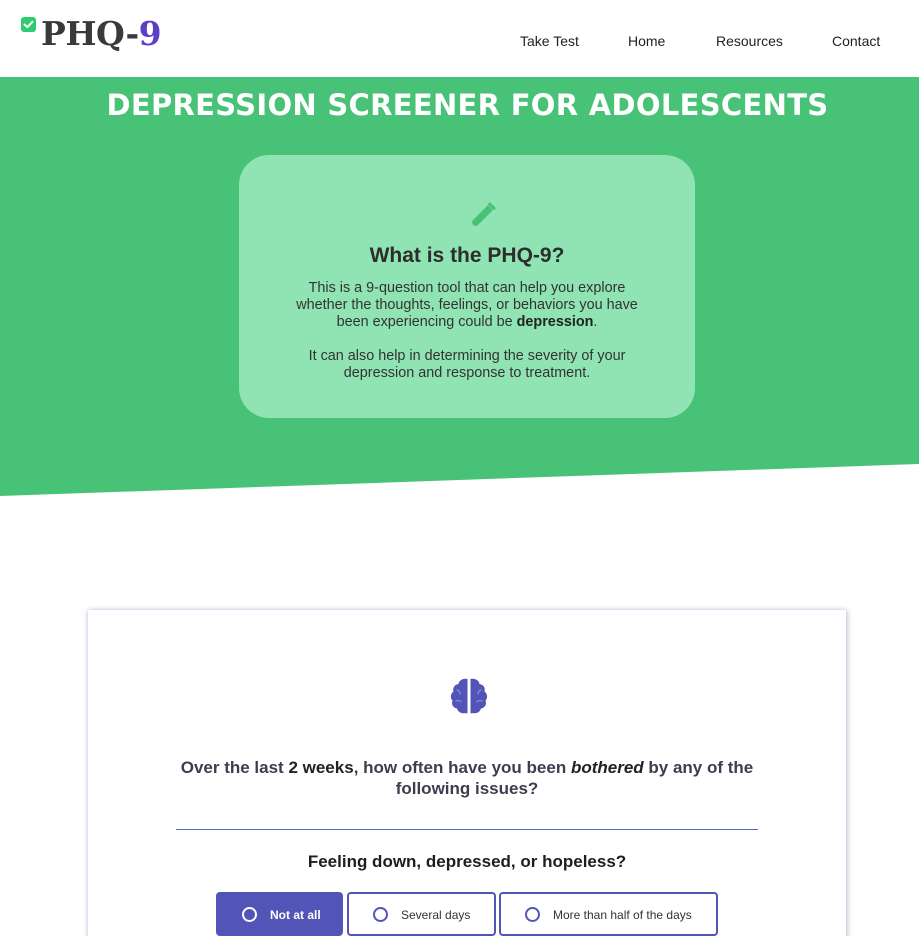 This screenshot has height=936, width=919. I want to click on intro-part-b: , how often have you been, so click(462, 767).